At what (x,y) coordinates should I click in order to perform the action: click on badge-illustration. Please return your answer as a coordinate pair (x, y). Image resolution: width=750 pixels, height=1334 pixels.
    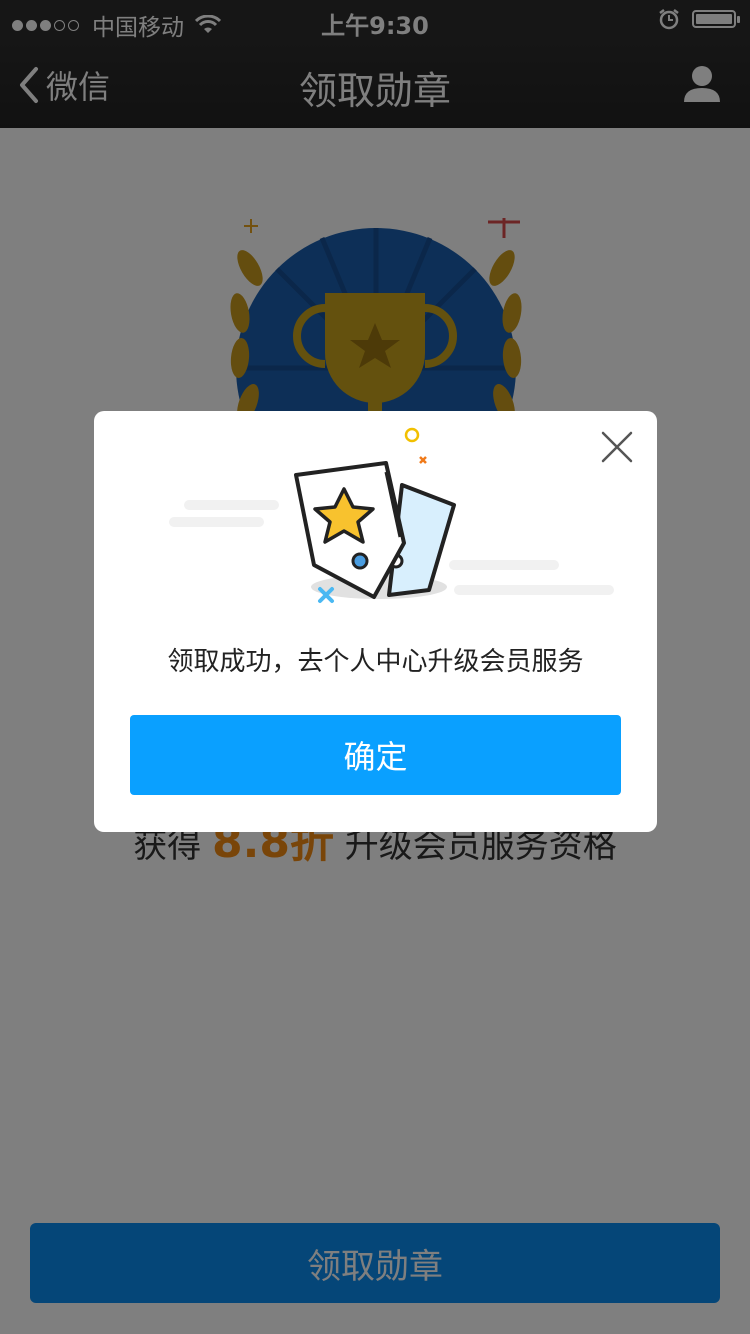
    Looking at the image, I should click on (391, 515).